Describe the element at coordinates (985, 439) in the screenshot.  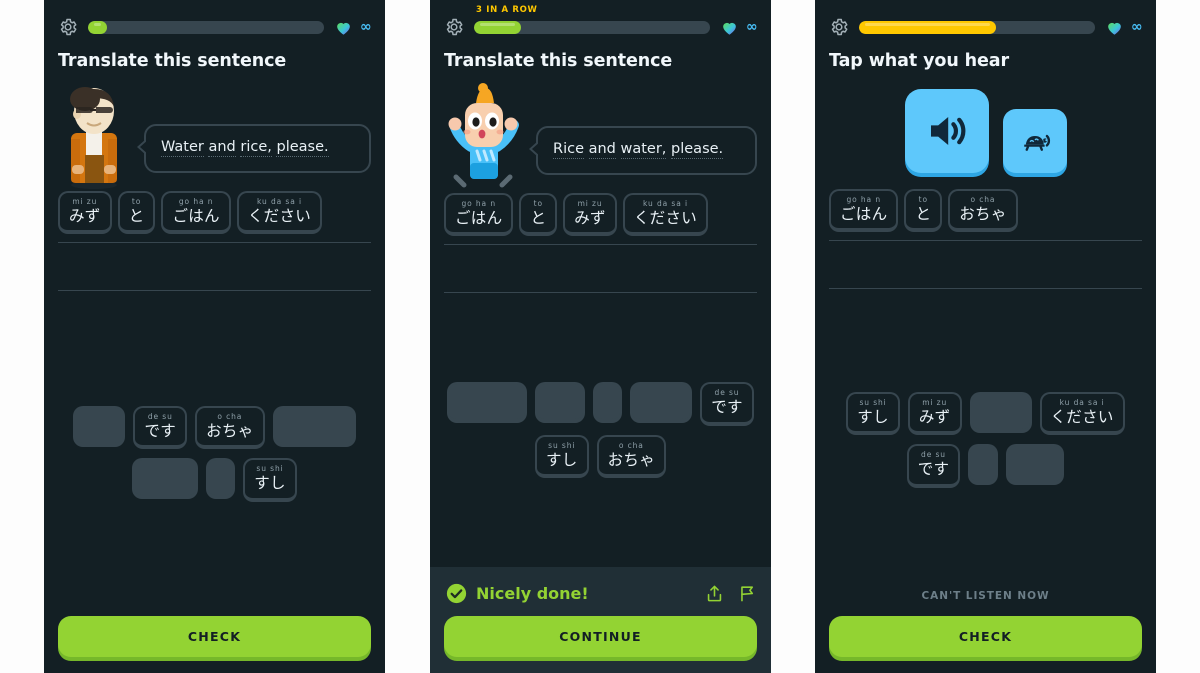
I see `word-bank: su shi すし mi zu みず ku da sa i ください de su です` at that location.